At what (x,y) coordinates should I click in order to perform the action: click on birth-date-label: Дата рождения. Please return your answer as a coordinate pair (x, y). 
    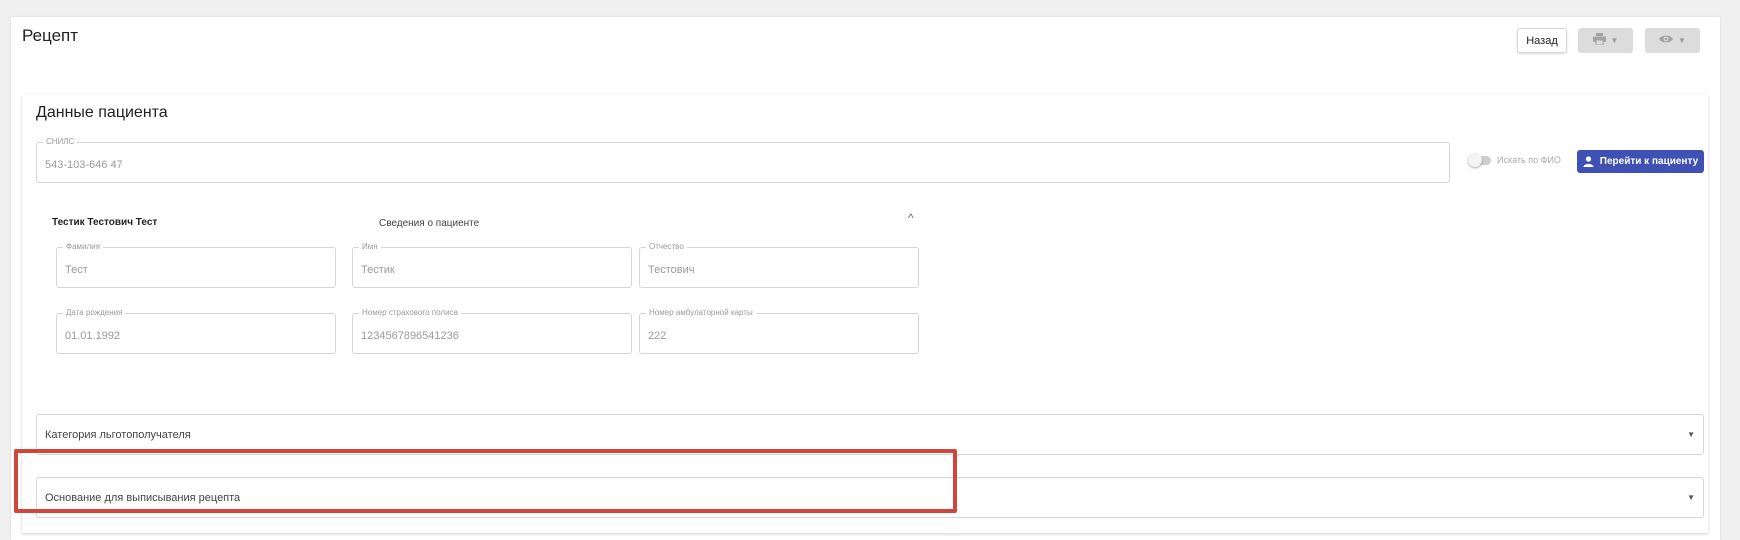
    Looking at the image, I should click on (94, 313).